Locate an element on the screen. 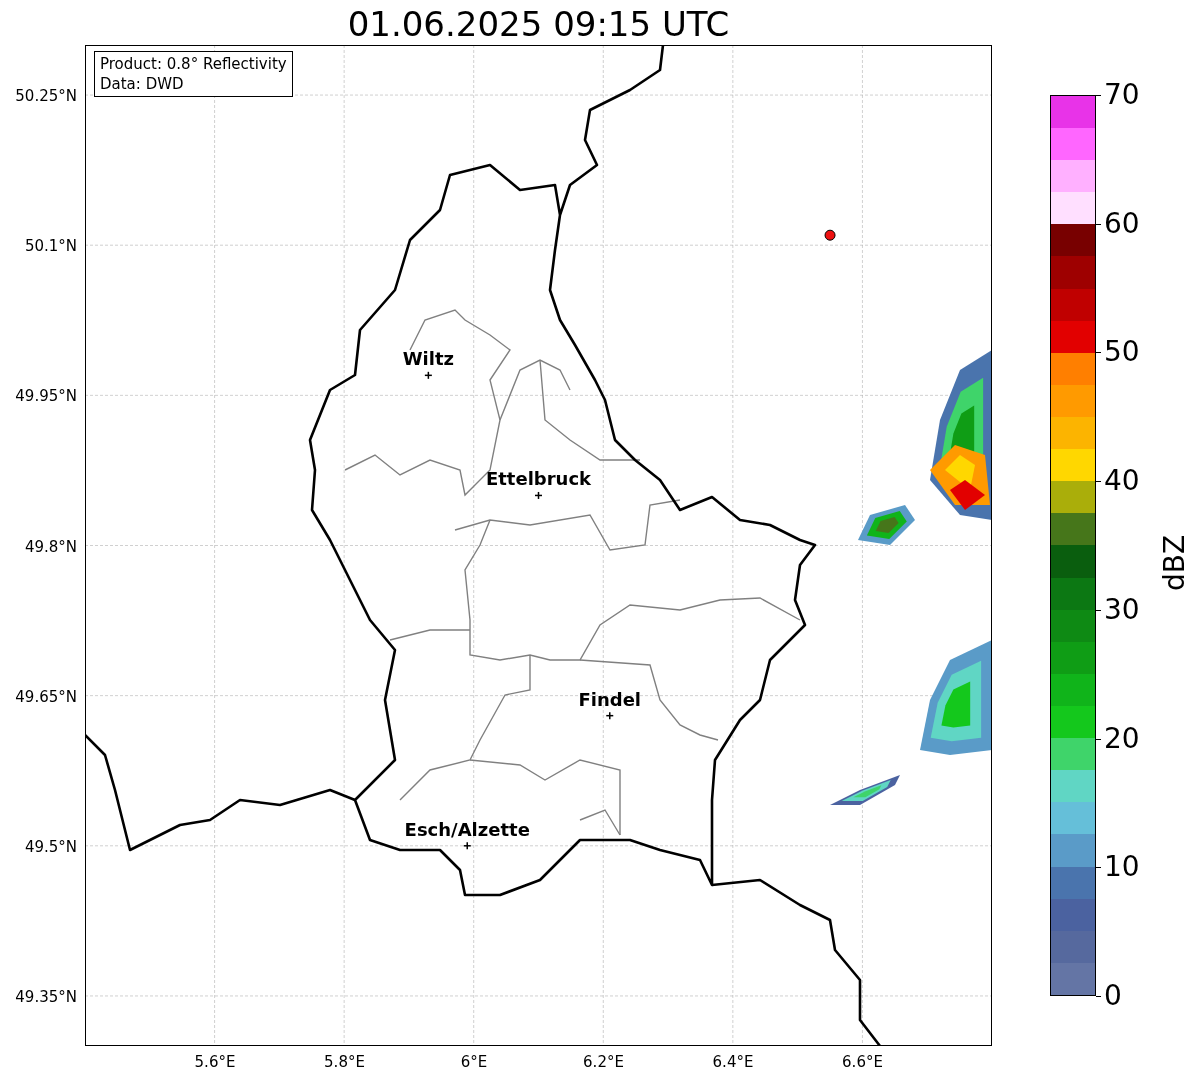  axis-tick-label: 50.25°N is located at coordinates (46, 96).